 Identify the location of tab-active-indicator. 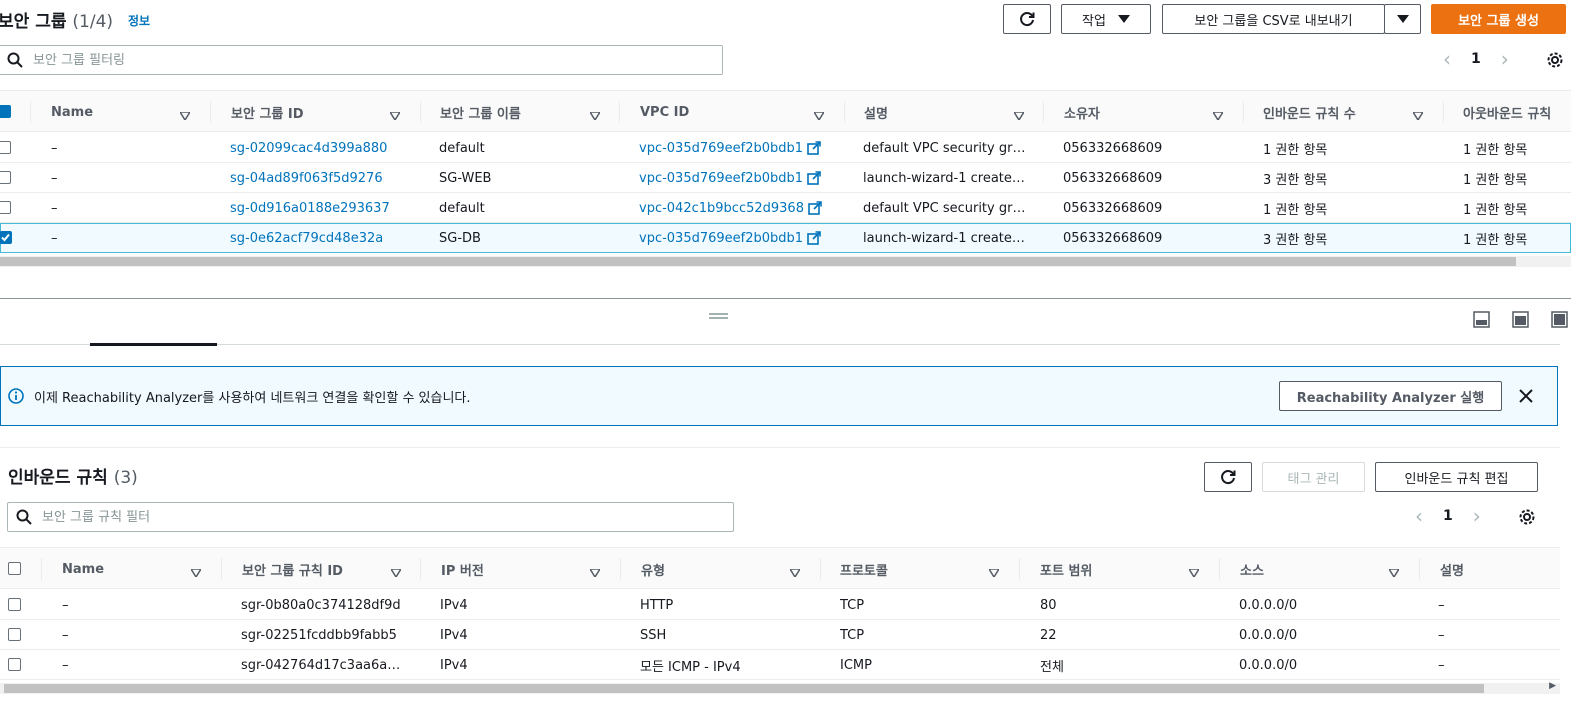
(153, 344).